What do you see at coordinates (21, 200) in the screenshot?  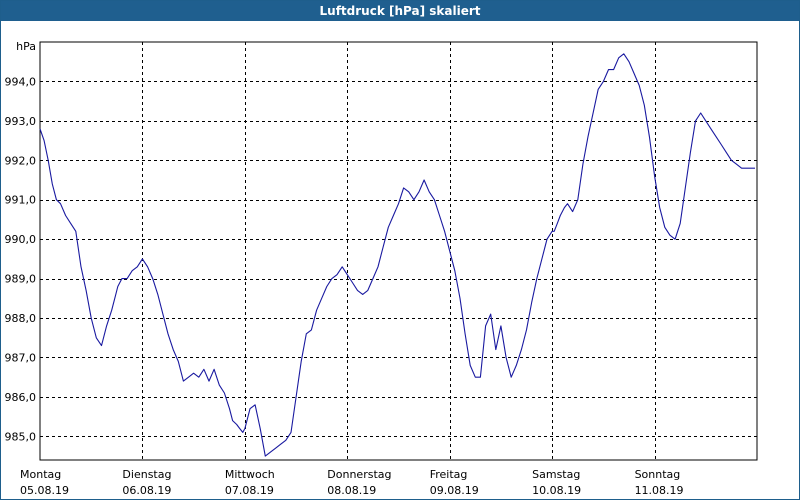 I see `y-tick-label: 991,0` at bounding box center [21, 200].